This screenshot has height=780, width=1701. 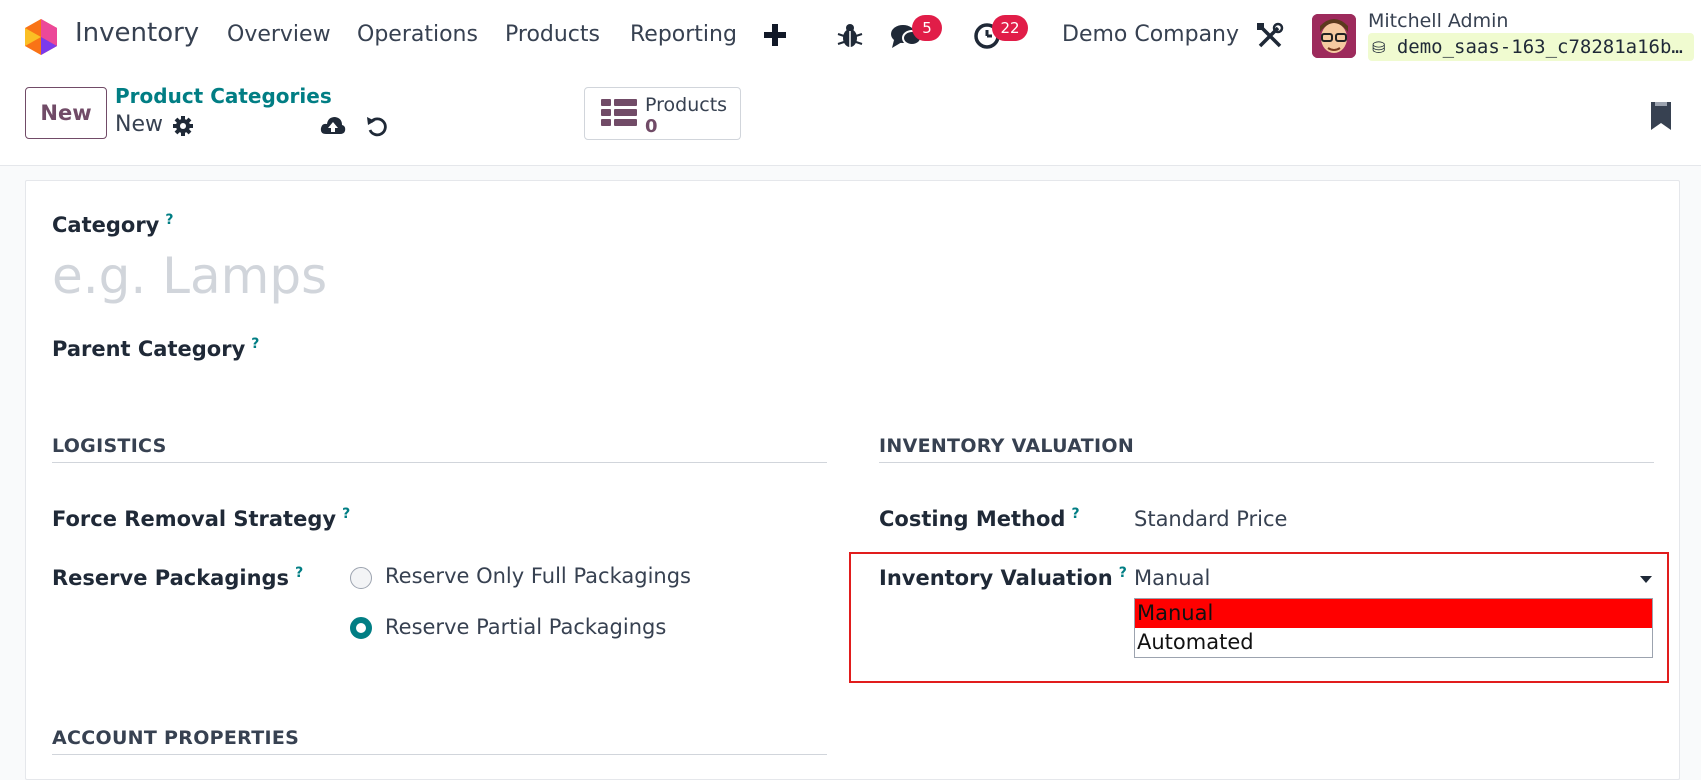 I want to click on category-help-icon: ?, so click(x=169, y=220).